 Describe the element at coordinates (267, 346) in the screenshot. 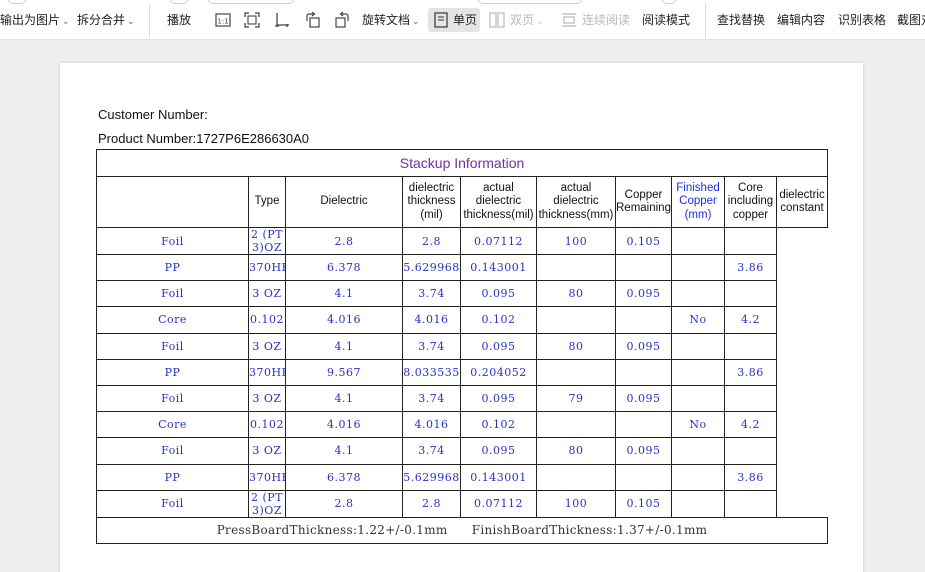

I see `table-cell: 3 OZ` at that location.